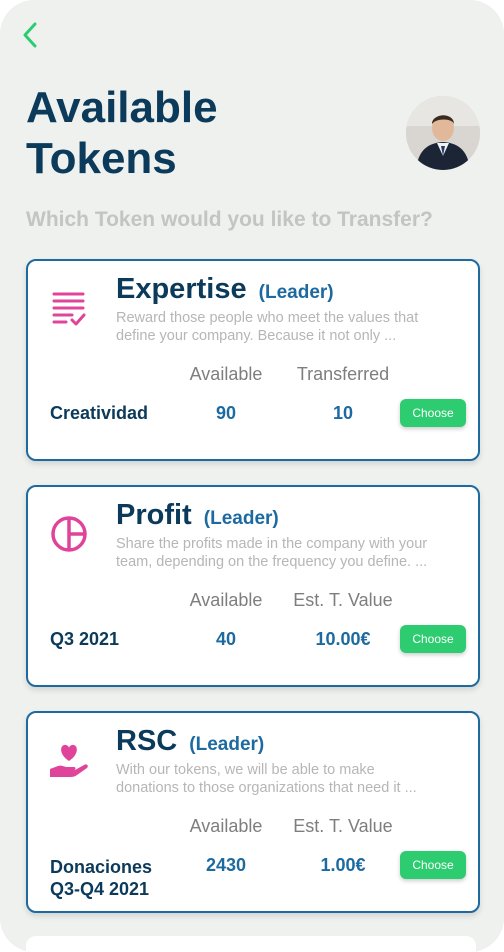 The height and width of the screenshot is (952, 504). What do you see at coordinates (154, 515) in the screenshot?
I see `token-name: Profit` at bounding box center [154, 515].